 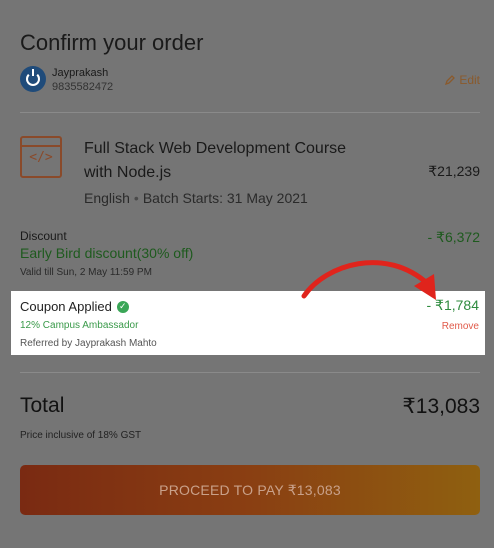 I want to click on edit-button: Edit, so click(x=462, y=80).